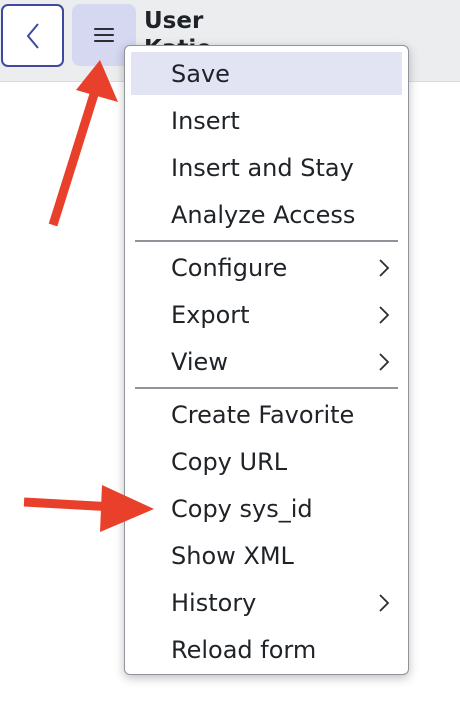  Describe the element at coordinates (210, 314) in the screenshot. I see `menu-item-label: Export` at that location.